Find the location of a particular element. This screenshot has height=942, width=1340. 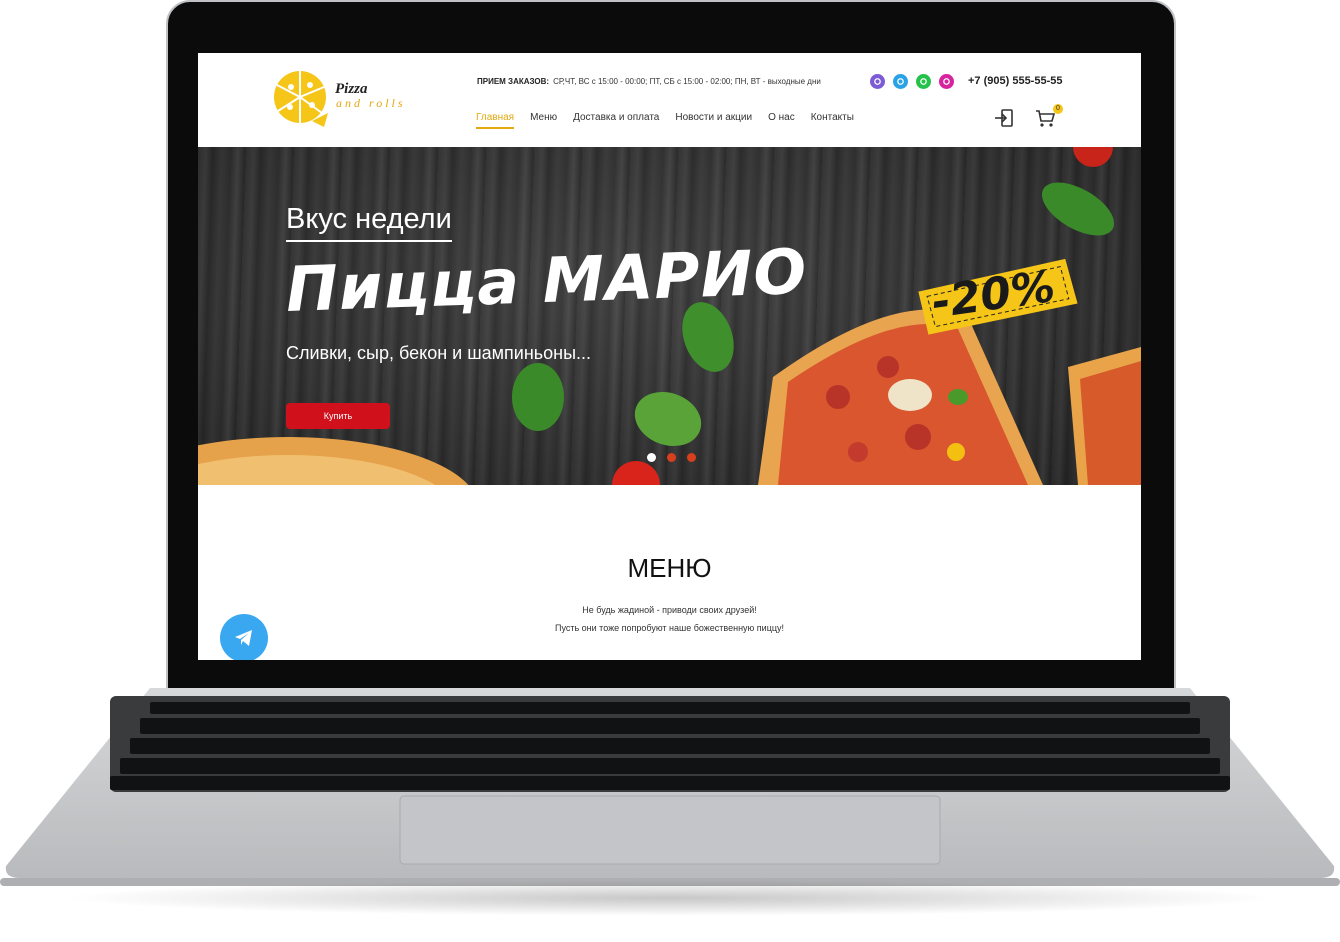

nav-item-0: Главная is located at coordinates (495, 120).